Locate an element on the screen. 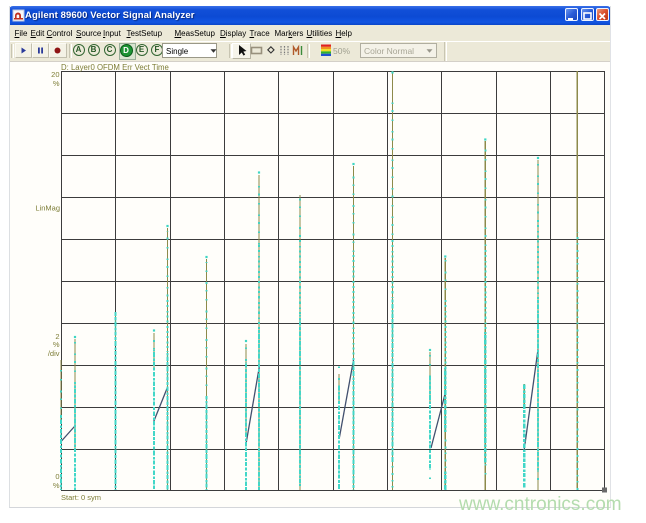  svg-text: Start: 0 sym is located at coordinates (81, 497).